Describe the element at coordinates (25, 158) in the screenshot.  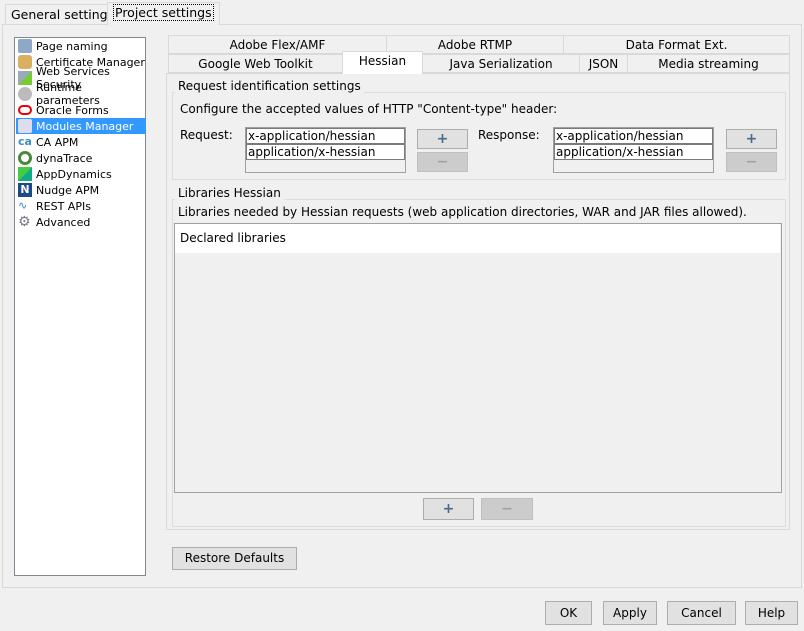
I see `dynatrace-icon` at that location.